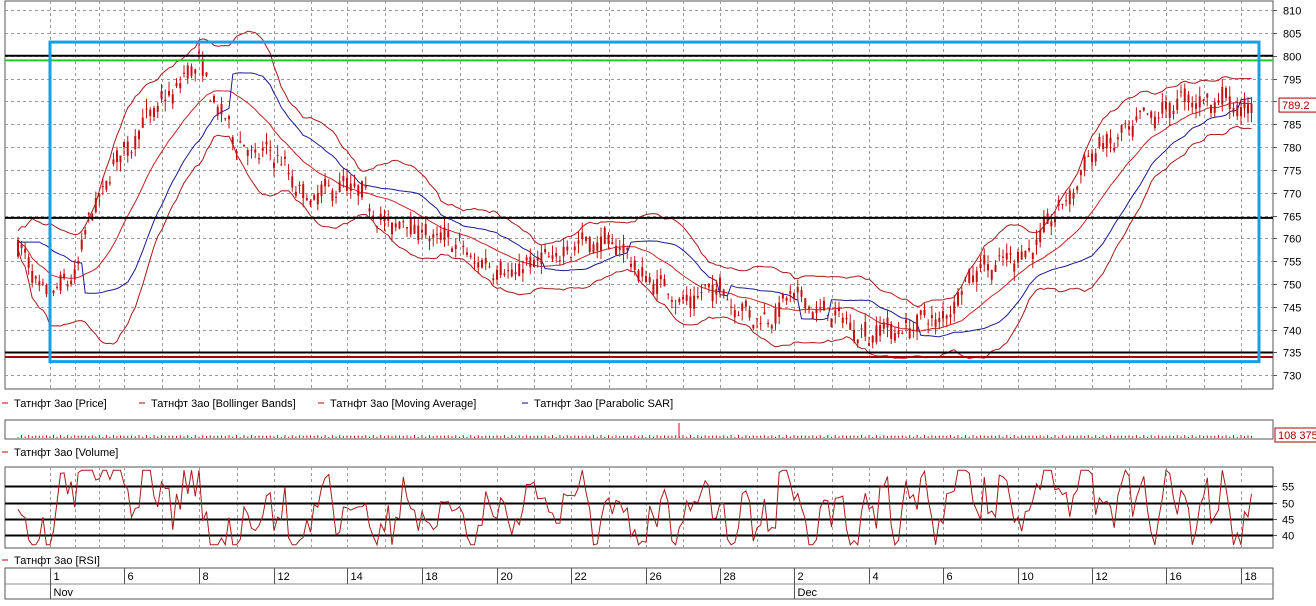 Image resolution: width=1316 pixels, height=606 pixels. Describe the element at coordinates (223, 404) in the screenshot. I see `legend-label: Татнфт 3ао [Bollinger Bands]` at that location.